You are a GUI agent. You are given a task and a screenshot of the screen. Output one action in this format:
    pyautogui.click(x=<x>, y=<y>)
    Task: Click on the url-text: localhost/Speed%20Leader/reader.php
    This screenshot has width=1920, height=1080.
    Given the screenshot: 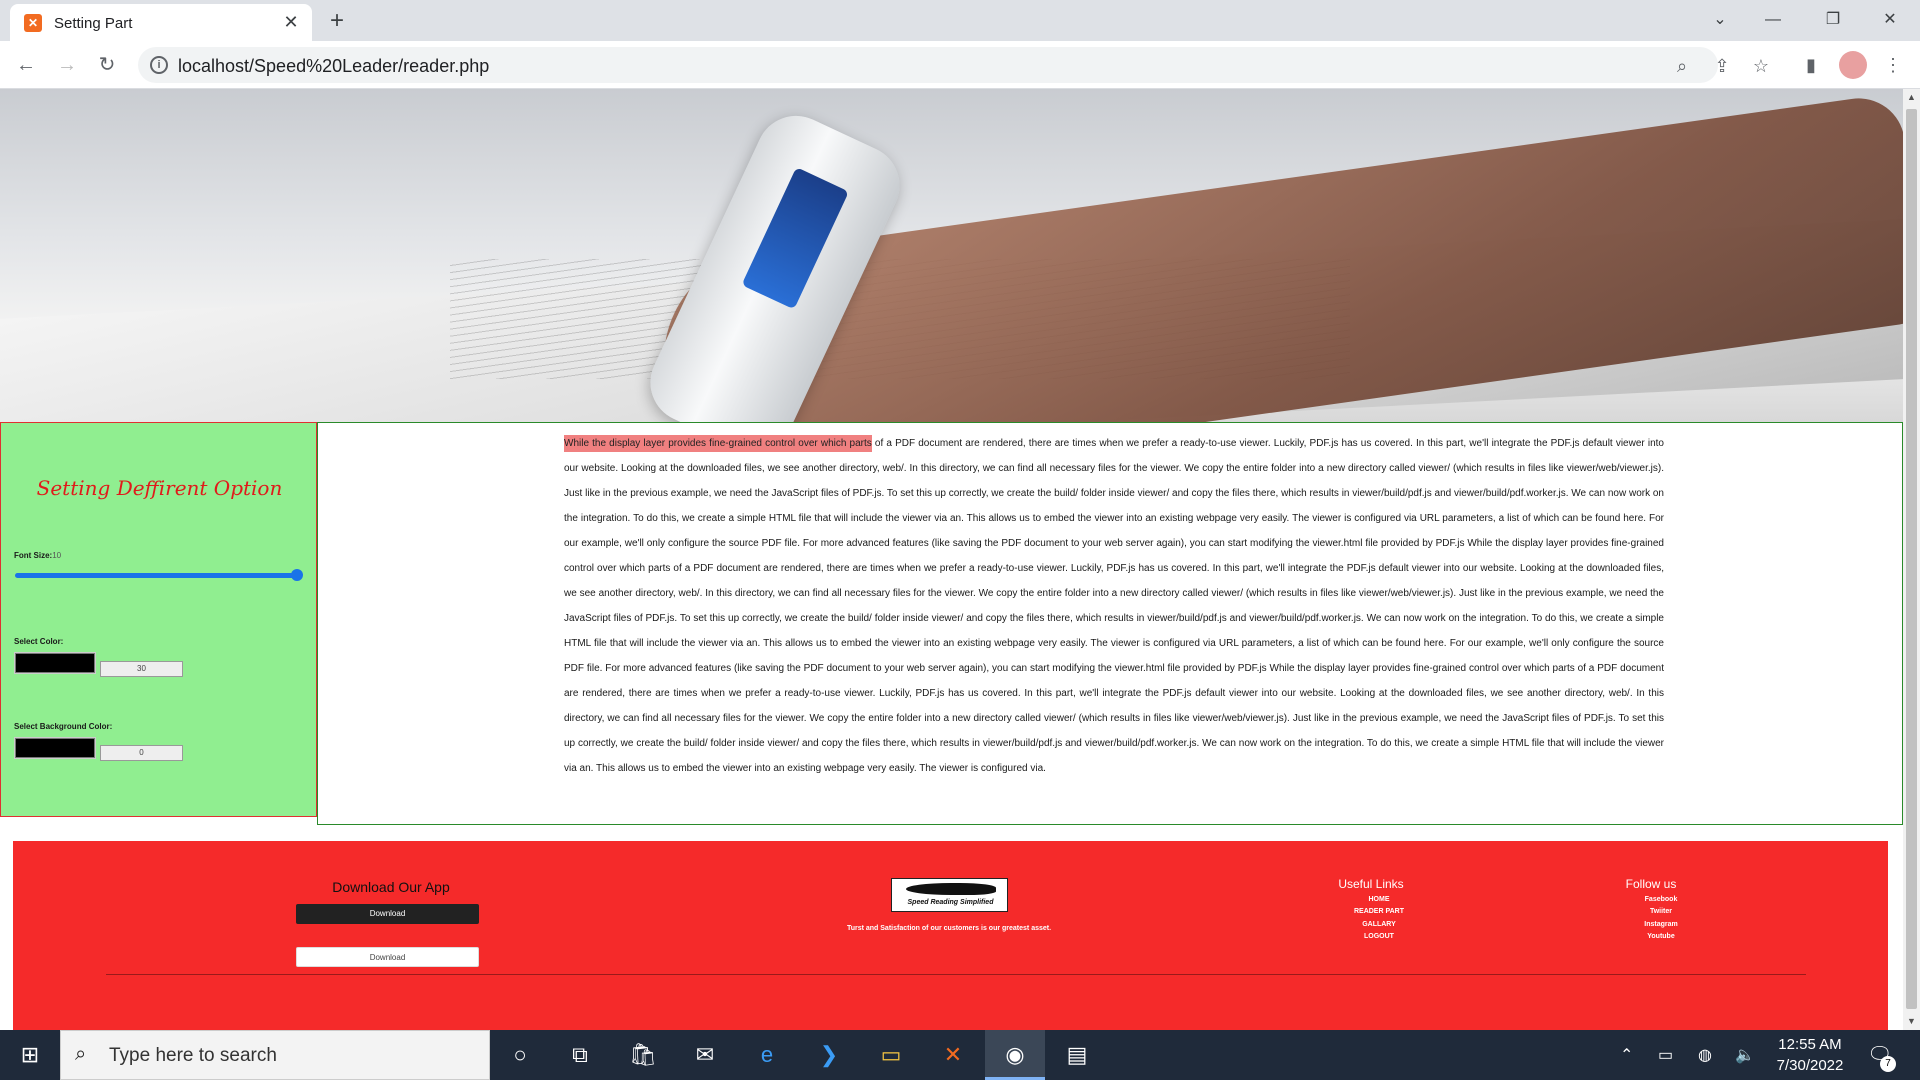 What is the action you would take?
    pyautogui.click(x=333, y=66)
    